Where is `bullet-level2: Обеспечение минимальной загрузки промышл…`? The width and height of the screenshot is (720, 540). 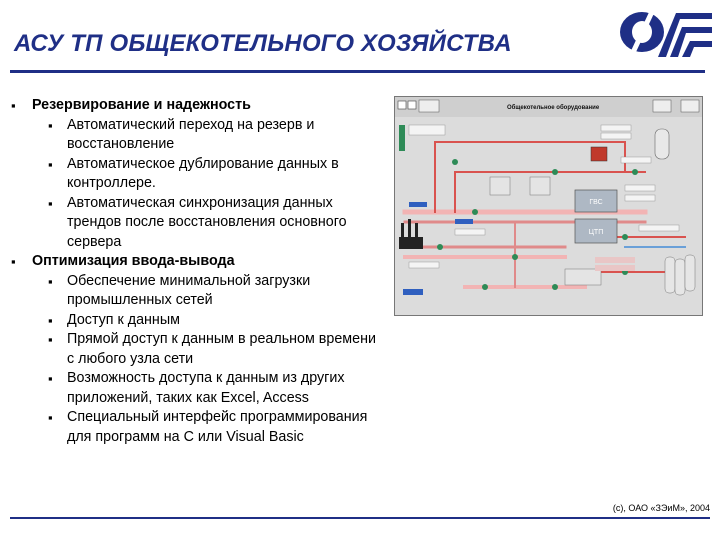 bullet-level2: Обеспечение минимальной загрузки промышл… is located at coordinates (195, 291).